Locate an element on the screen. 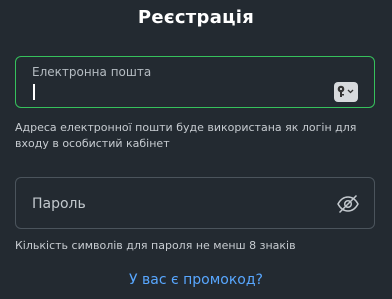 The width and height of the screenshot is (392, 299). email-field-label: Електронна пошта is located at coordinates (92, 72).